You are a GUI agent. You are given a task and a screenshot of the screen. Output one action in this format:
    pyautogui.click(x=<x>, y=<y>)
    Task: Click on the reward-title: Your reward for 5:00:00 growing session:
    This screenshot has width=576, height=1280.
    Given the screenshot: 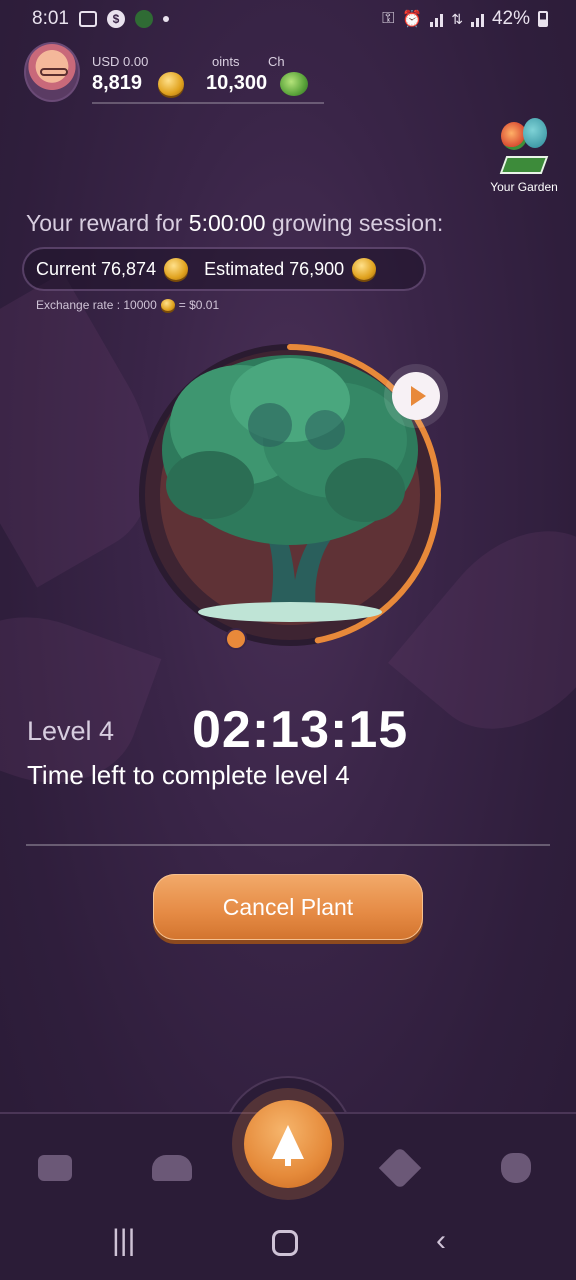 What is the action you would take?
    pyautogui.click(x=234, y=223)
    